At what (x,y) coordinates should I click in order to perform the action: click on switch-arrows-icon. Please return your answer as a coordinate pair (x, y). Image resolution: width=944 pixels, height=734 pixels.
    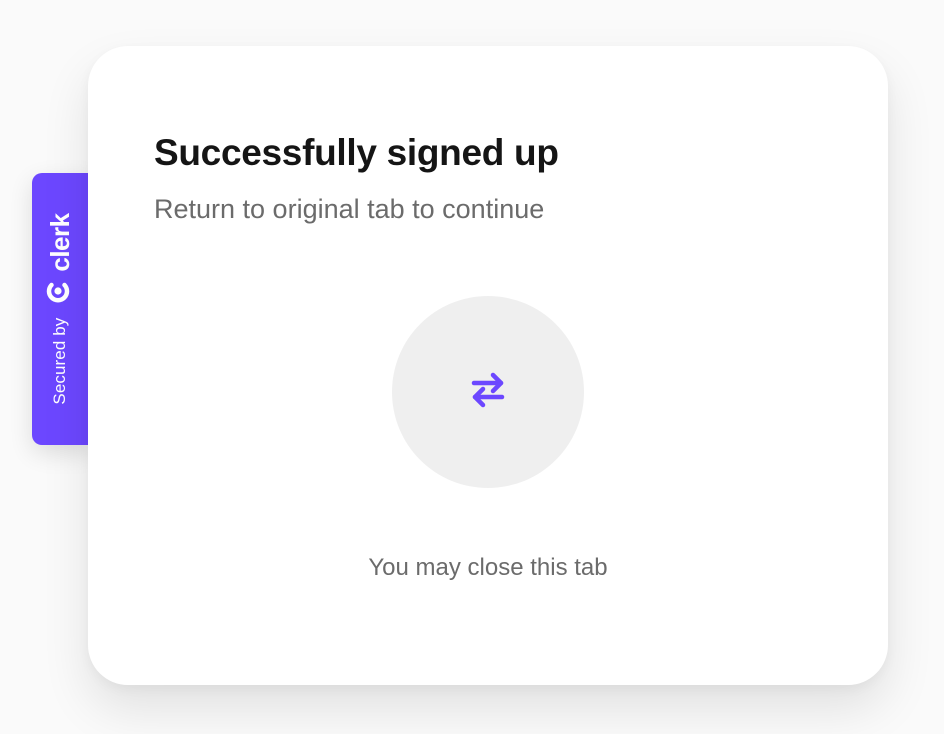
    Looking at the image, I should click on (488, 392).